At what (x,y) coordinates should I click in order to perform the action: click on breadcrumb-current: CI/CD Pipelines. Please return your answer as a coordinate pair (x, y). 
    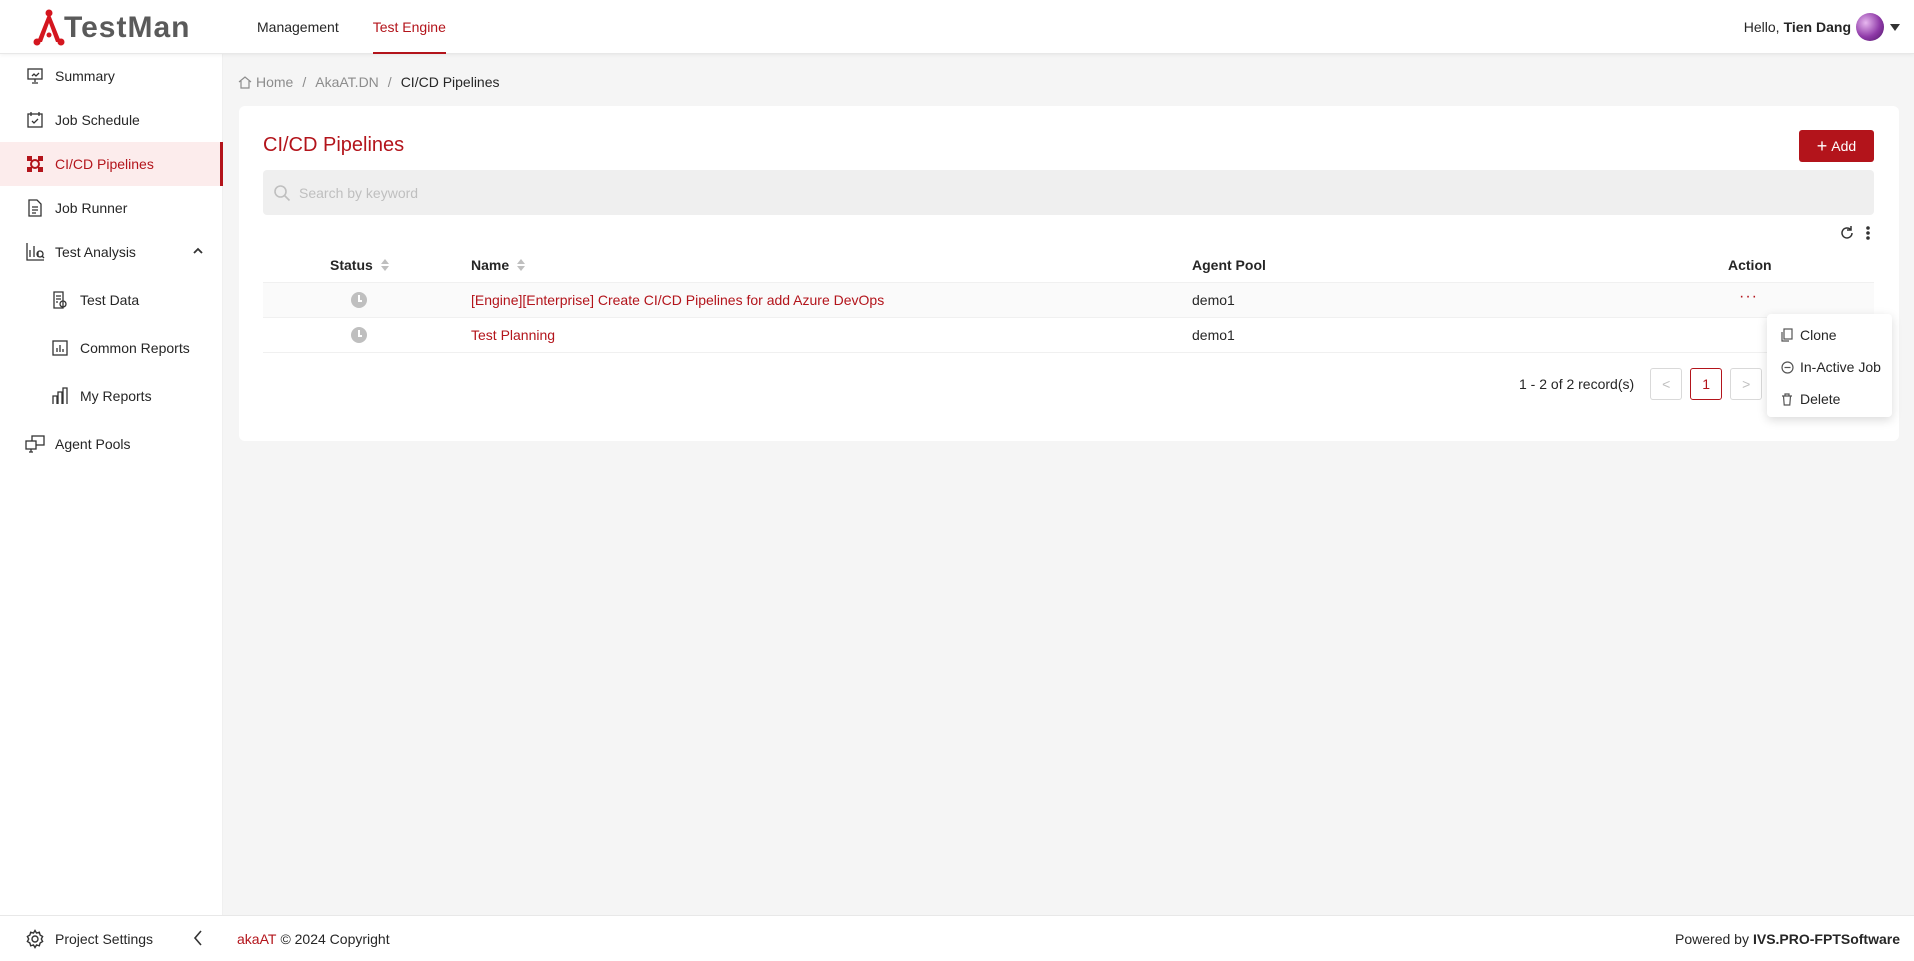
    Looking at the image, I should click on (450, 82).